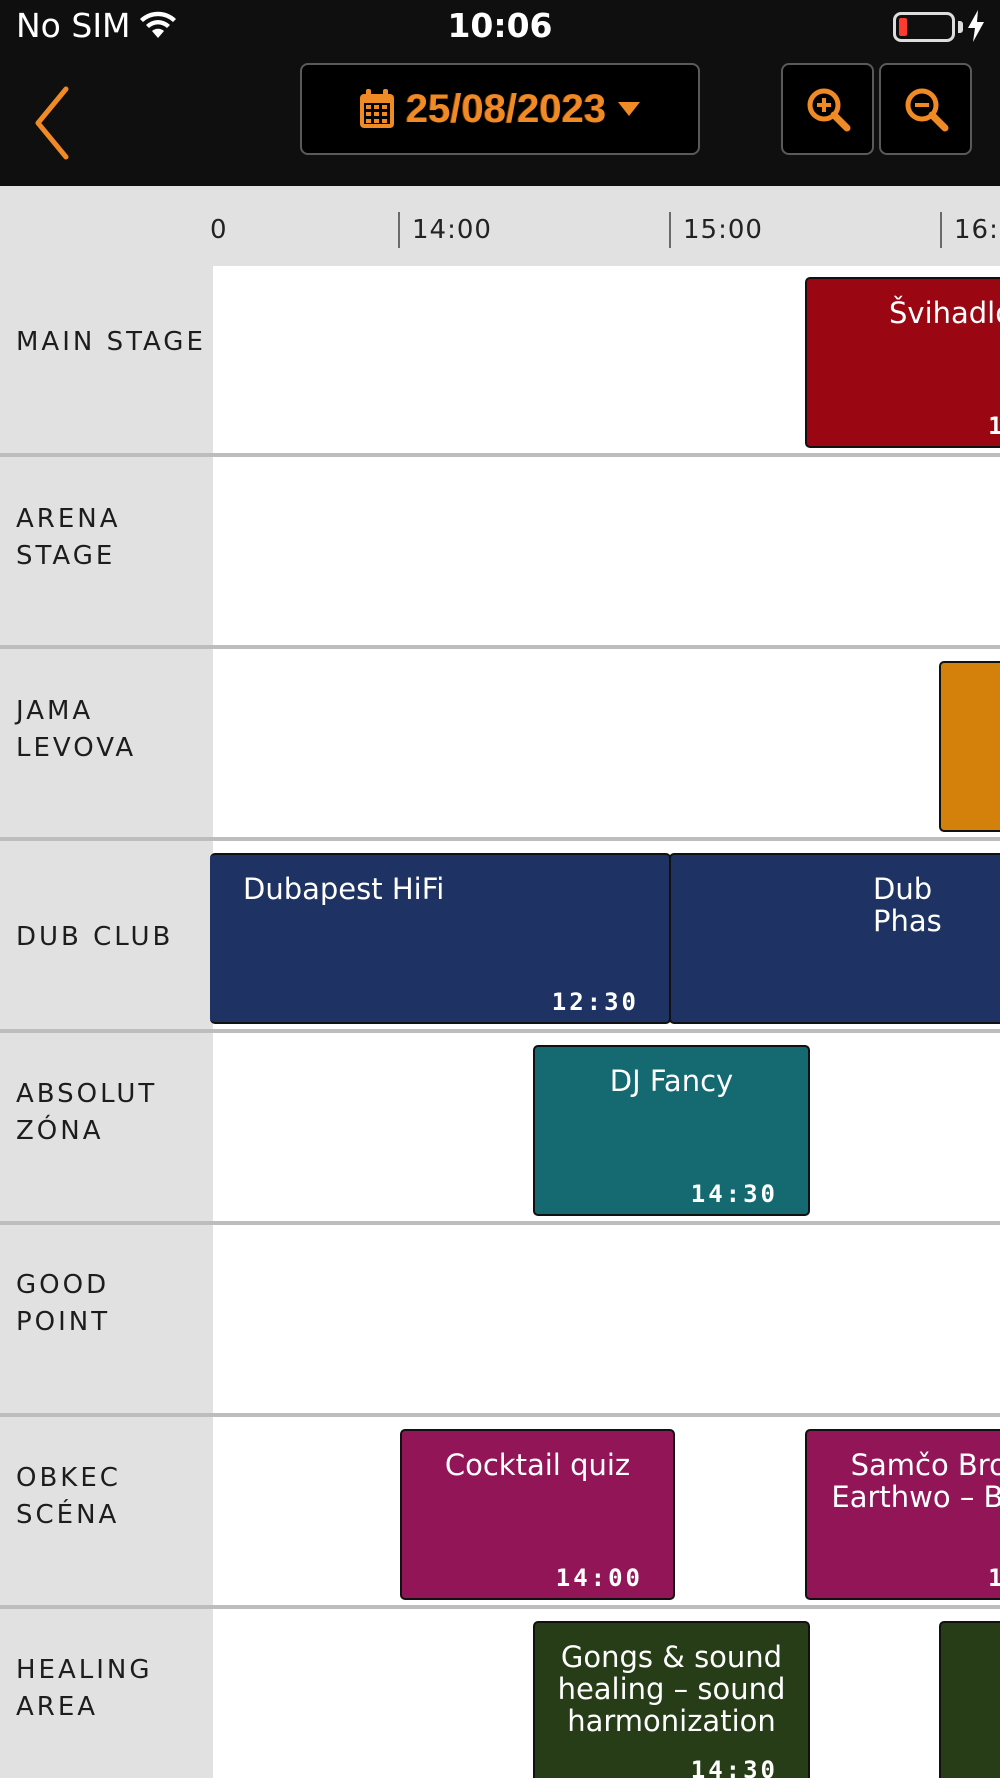 This screenshot has width=1000, height=1778. I want to click on stage-label: HEALING AREA, so click(84, 1688).